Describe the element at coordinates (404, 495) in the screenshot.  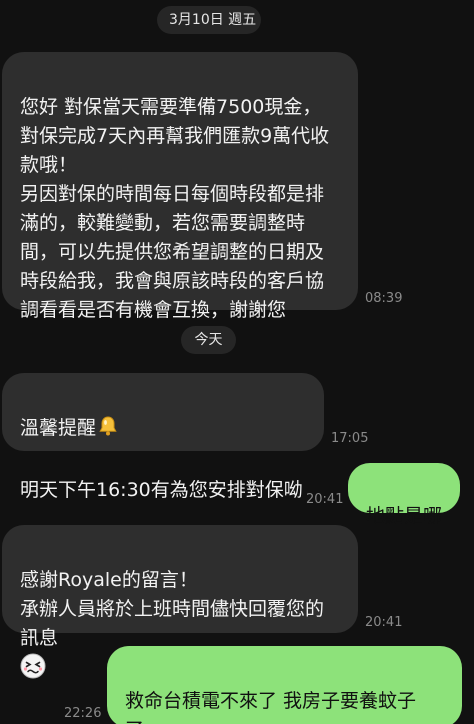
I see `message-bubble-outgoing: 地點是哪` at that location.